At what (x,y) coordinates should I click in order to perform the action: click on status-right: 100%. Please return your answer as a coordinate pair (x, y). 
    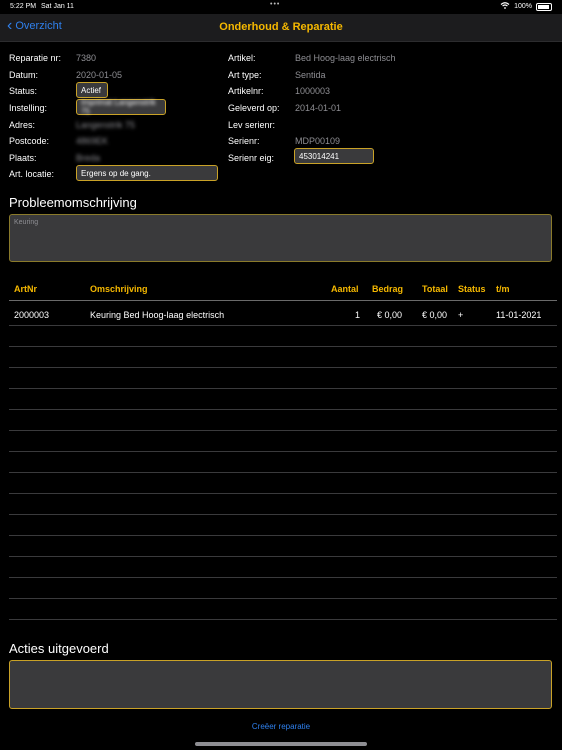
    Looking at the image, I should click on (526, 6).